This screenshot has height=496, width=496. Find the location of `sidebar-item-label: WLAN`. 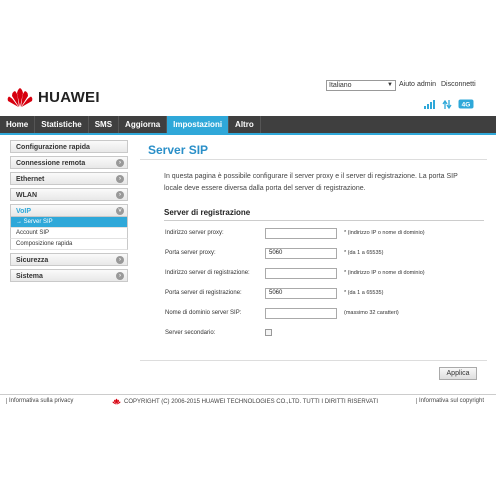

sidebar-item-label: WLAN is located at coordinates (26, 195).